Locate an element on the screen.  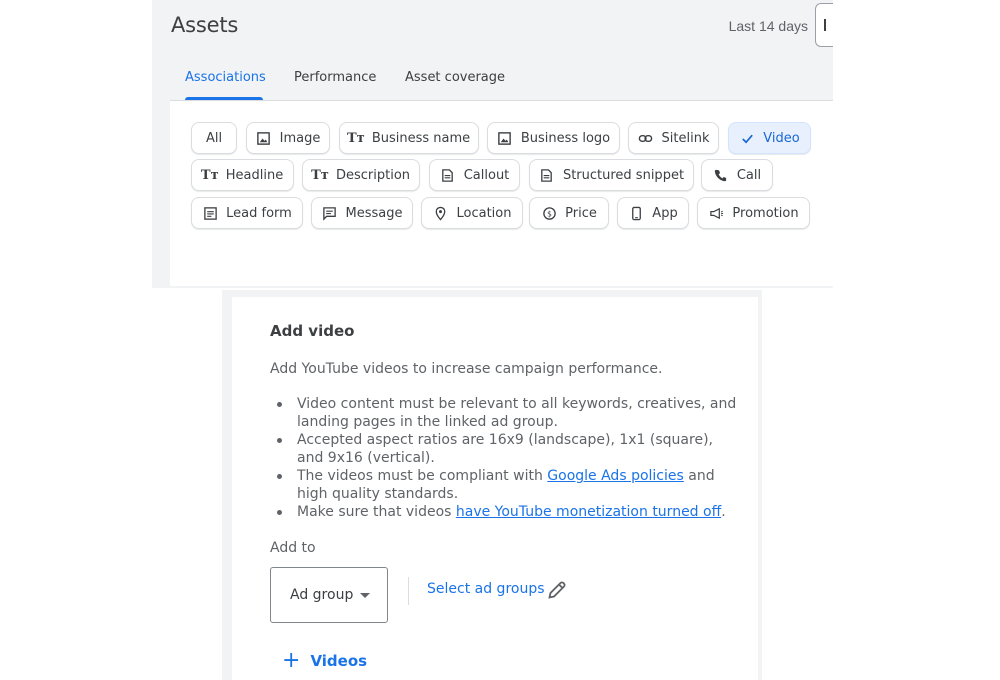
chip-headline: Tт Headline is located at coordinates (242, 175).